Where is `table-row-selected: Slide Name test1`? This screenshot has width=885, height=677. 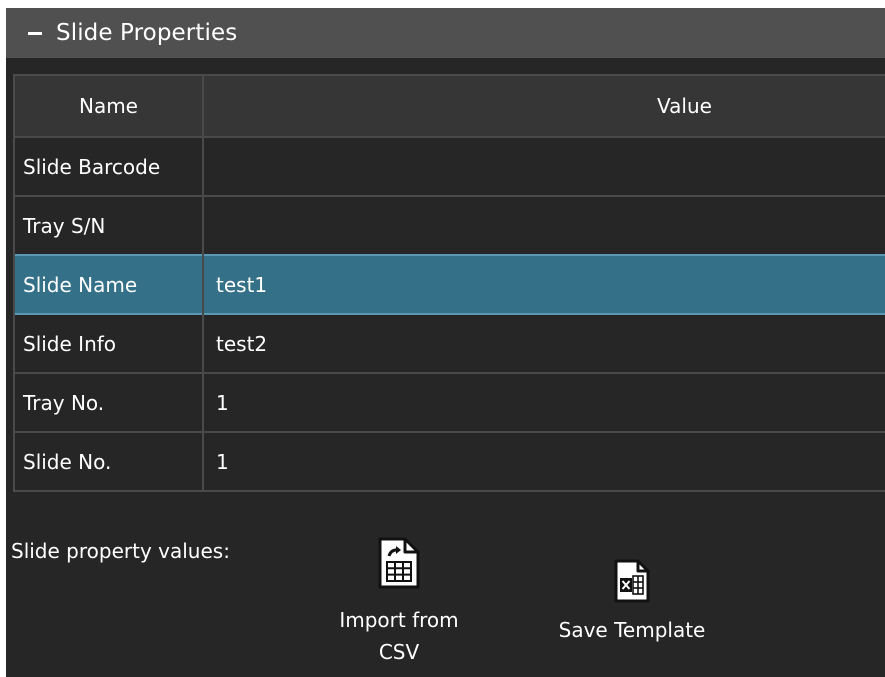 table-row-selected: Slide Name test1 is located at coordinates (449, 284).